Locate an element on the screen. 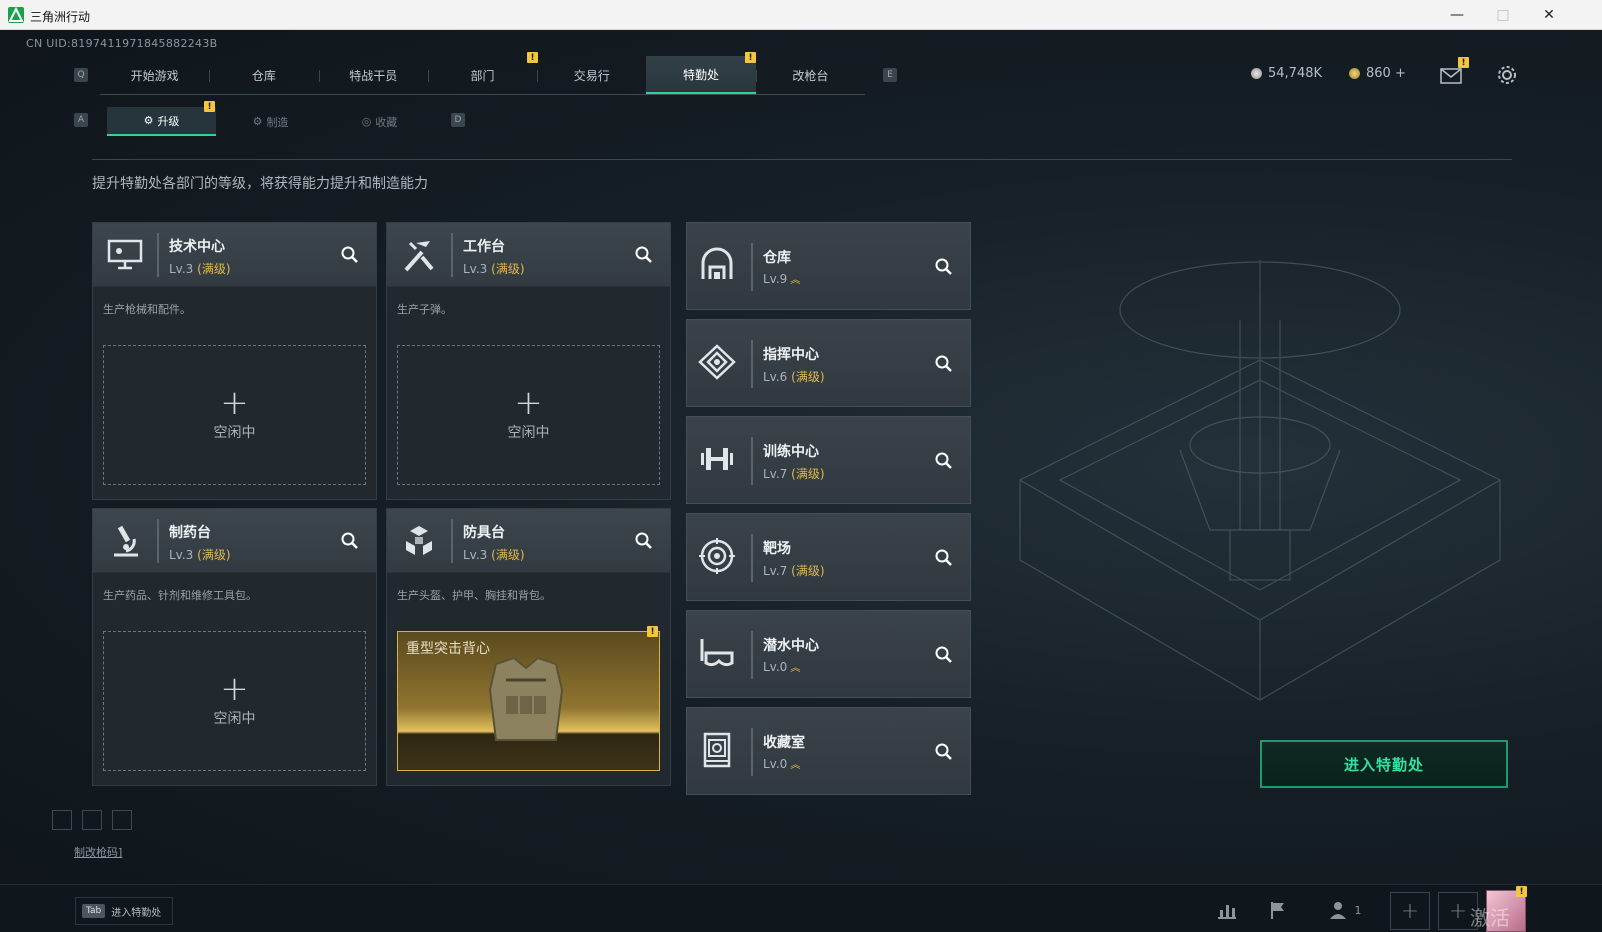  friends-button: 1 is located at coordinates (1345, 910).